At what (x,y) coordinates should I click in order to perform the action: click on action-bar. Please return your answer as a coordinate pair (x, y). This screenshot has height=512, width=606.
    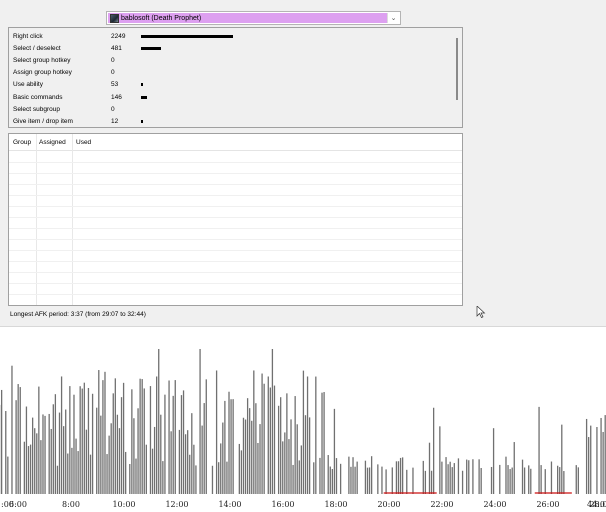
    Looking at the image, I should click on (151, 48).